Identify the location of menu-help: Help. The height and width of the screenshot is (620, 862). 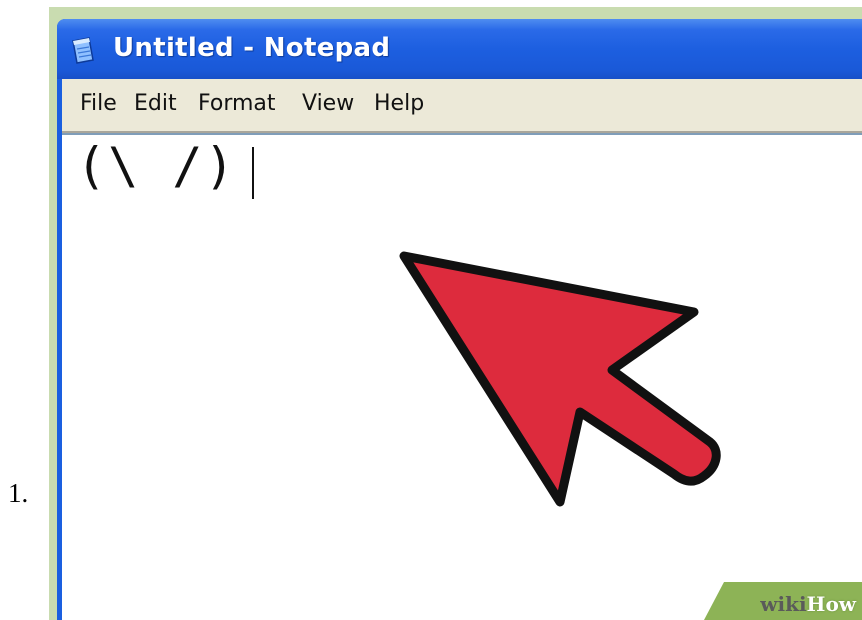
(399, 103).